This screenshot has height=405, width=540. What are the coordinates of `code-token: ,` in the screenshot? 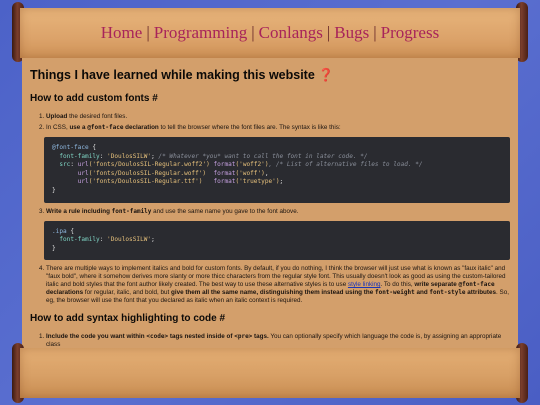 It's located at (266, 173).